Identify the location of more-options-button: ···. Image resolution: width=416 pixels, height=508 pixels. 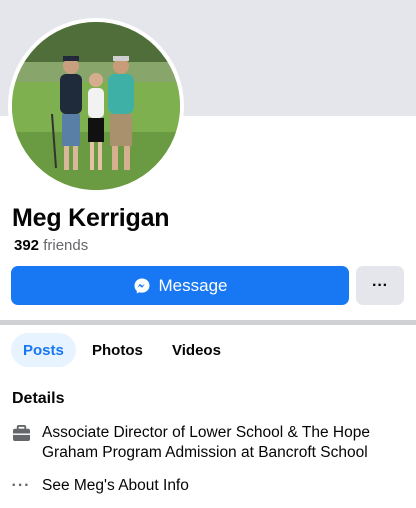
(380, 285).